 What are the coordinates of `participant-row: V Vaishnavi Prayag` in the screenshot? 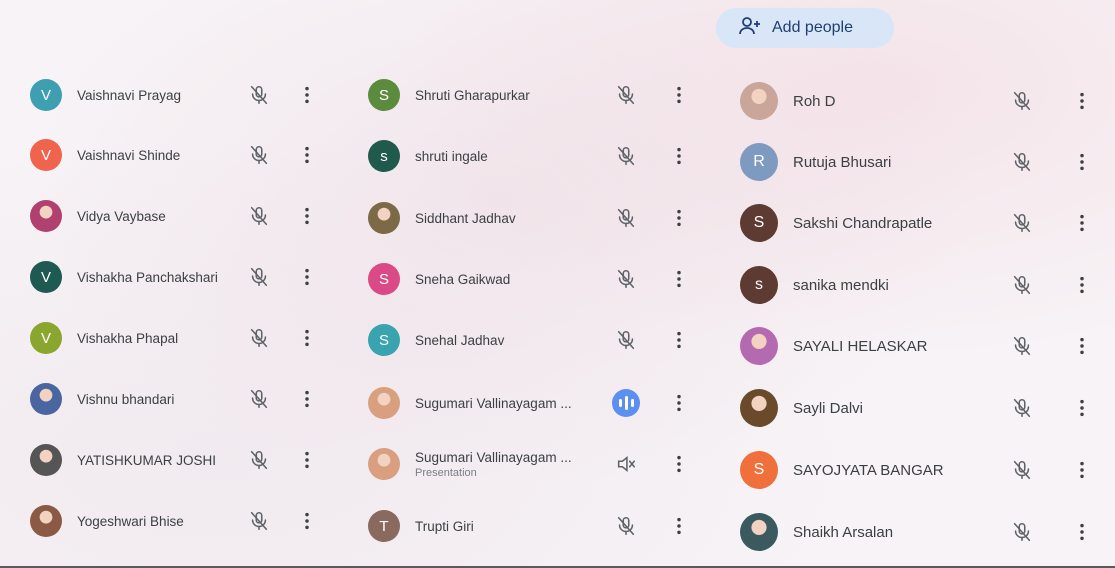 It's located at (105, 95).